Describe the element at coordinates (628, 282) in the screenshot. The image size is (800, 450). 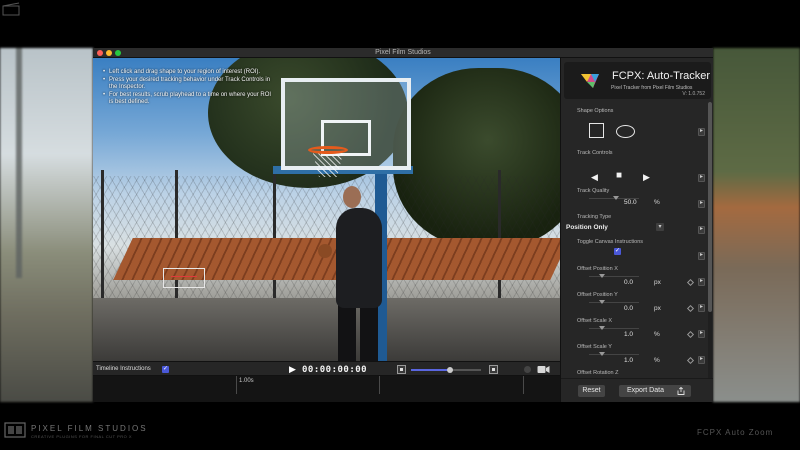
I see `offset-position-x-value: 0.0` at that location.